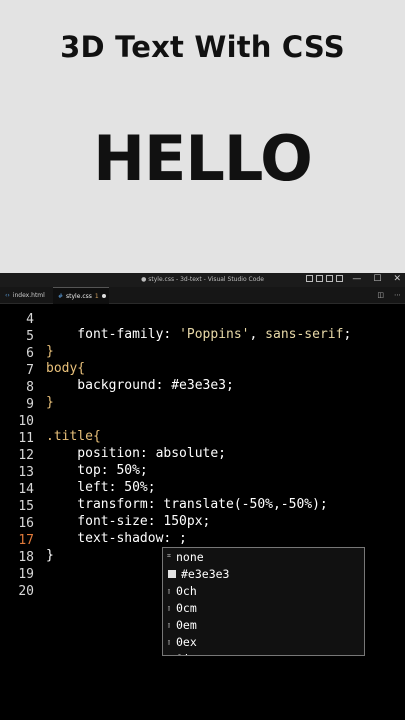 The height and width of the screenshot is (720, 405). I want to click on suggestion-label: 0em, so click(186, 624).